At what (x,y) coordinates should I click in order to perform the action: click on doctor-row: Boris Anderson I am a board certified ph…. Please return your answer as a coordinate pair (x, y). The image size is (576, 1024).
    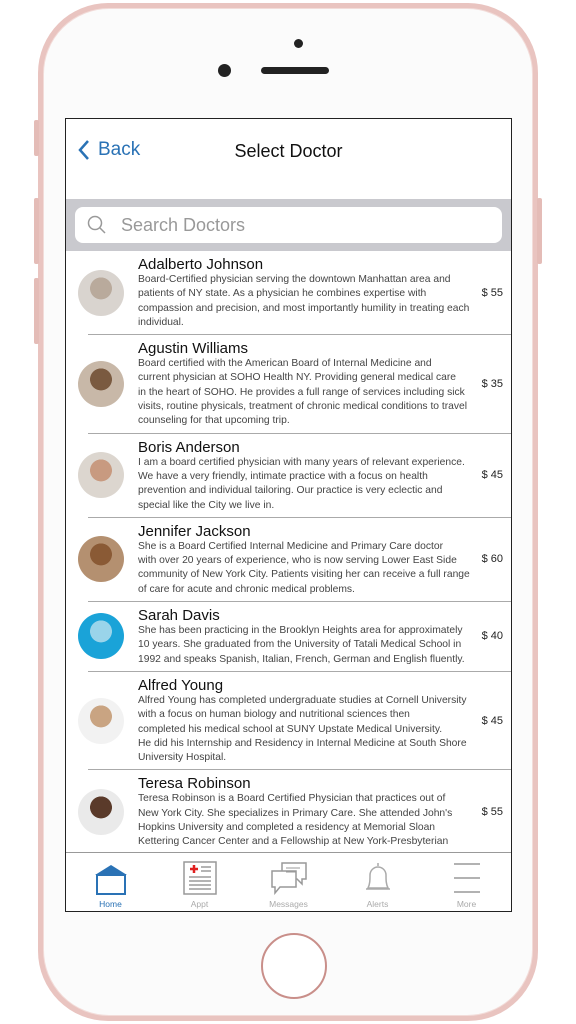
    Looking at the image, I should click on (294, 476).